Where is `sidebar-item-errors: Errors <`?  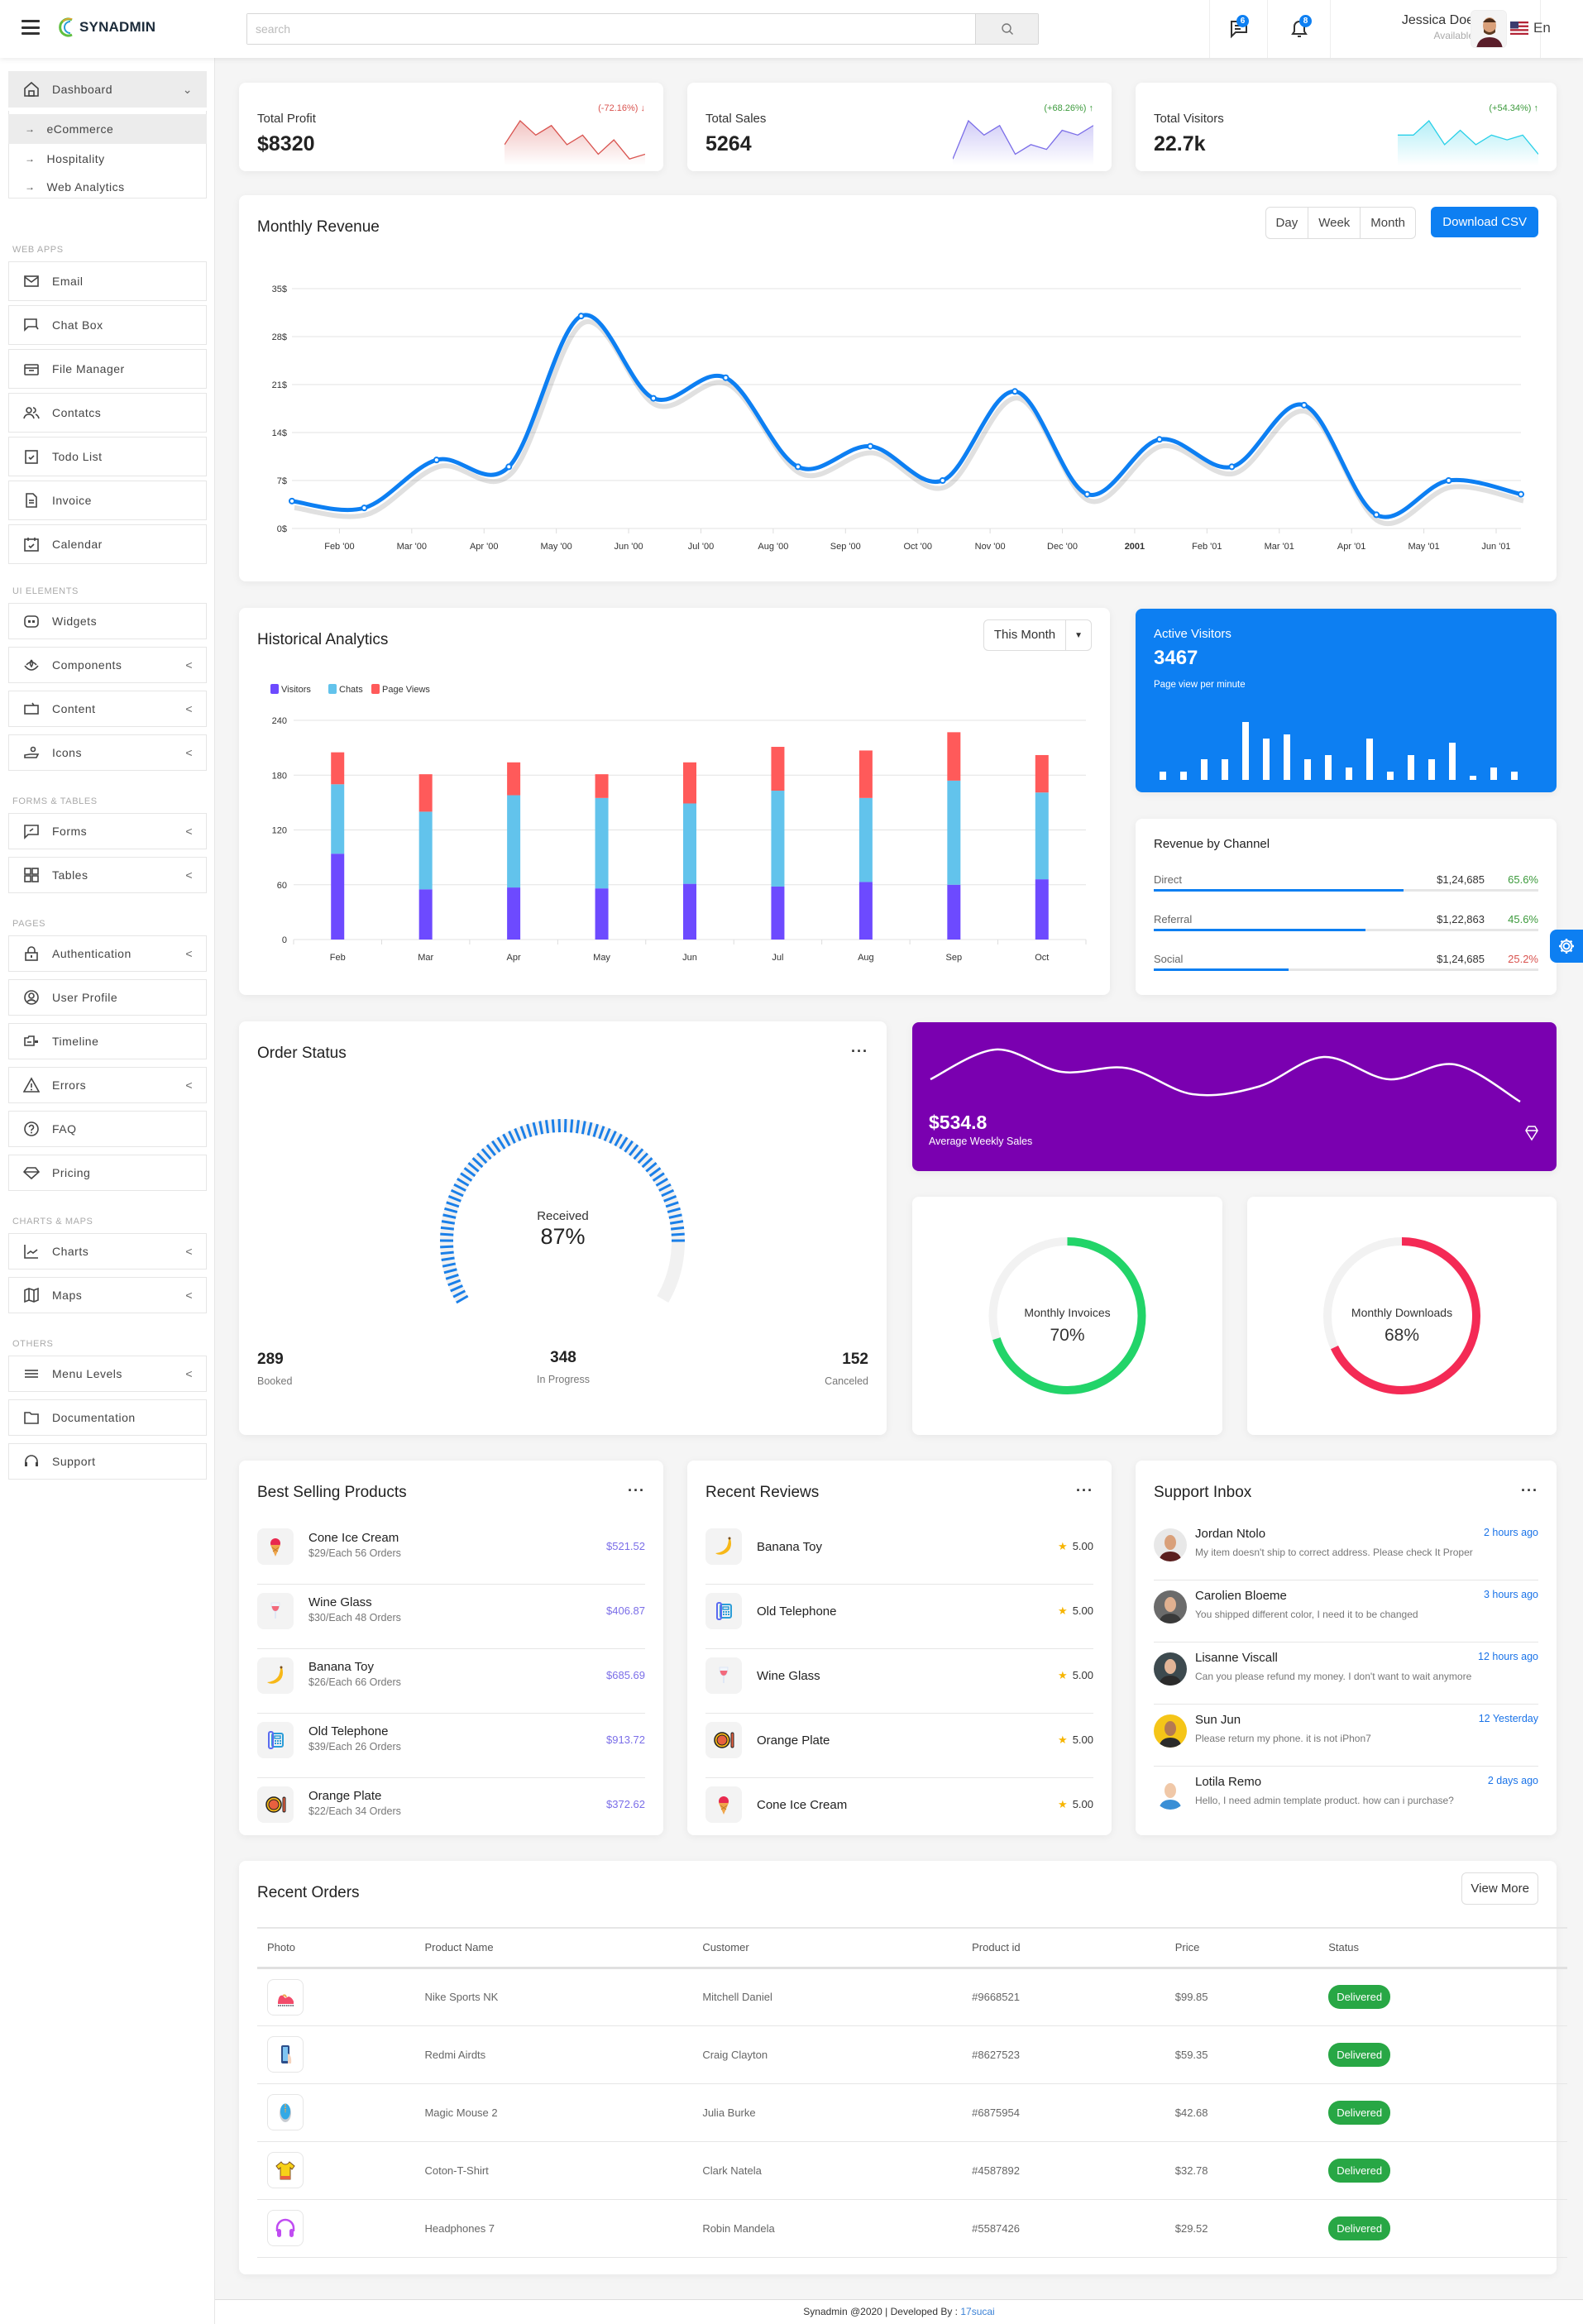
sidebar-item-errors: Errors < is located at coordinates (107, 1085).